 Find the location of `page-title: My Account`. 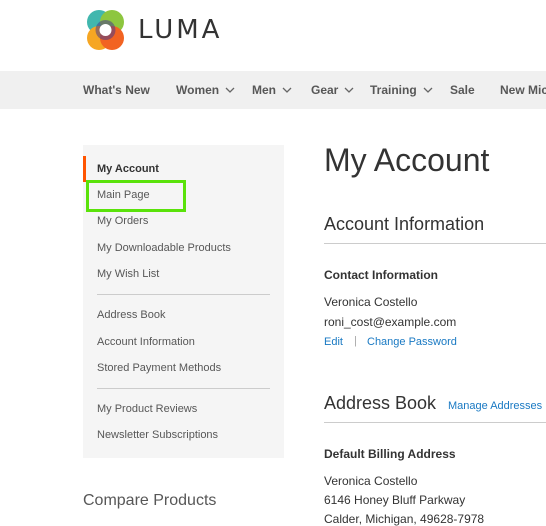

page-title: My Account is located at coordinates (407, 160).